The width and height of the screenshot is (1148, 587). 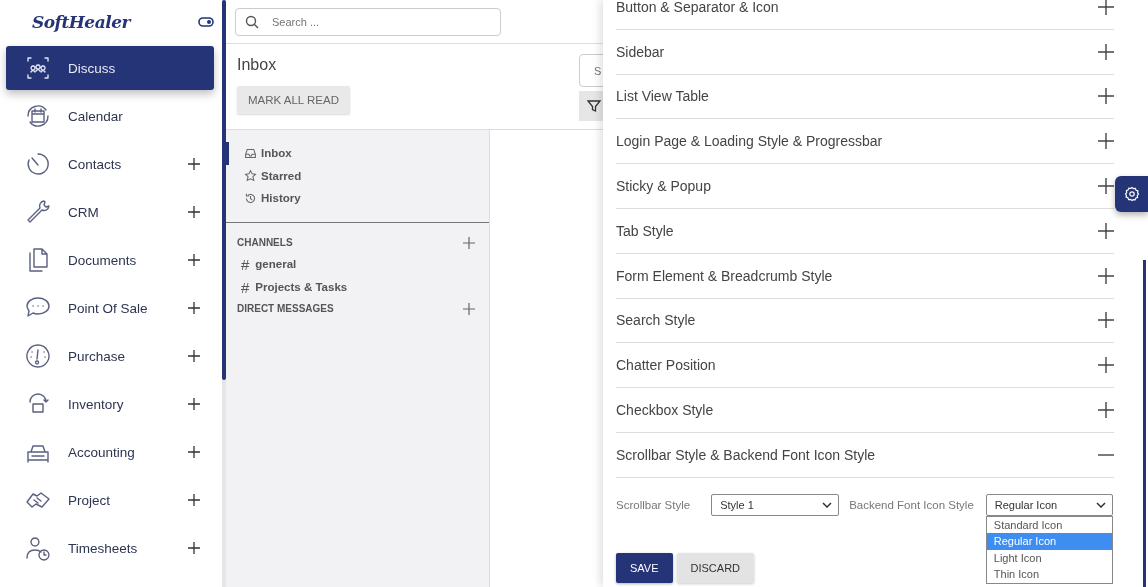 What do you see at coordinates (865, 186) in the screenshot?
I see `accordion-header: Sticky & Popup` at bounding box center [865, 186].